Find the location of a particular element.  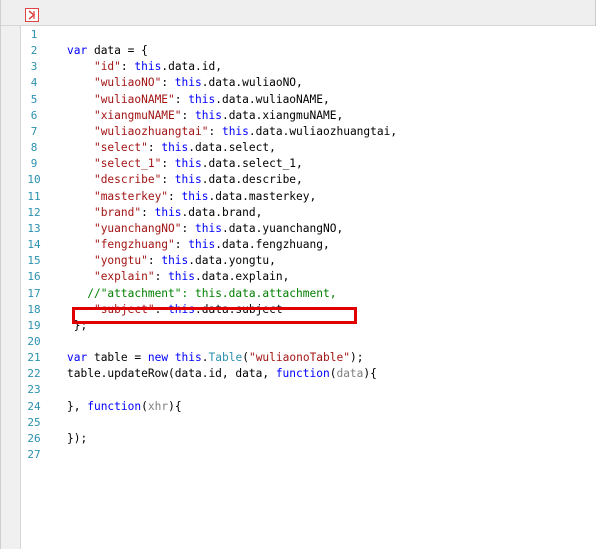

code-token: "wuliaoNO" is located at coordinates (127, 83).